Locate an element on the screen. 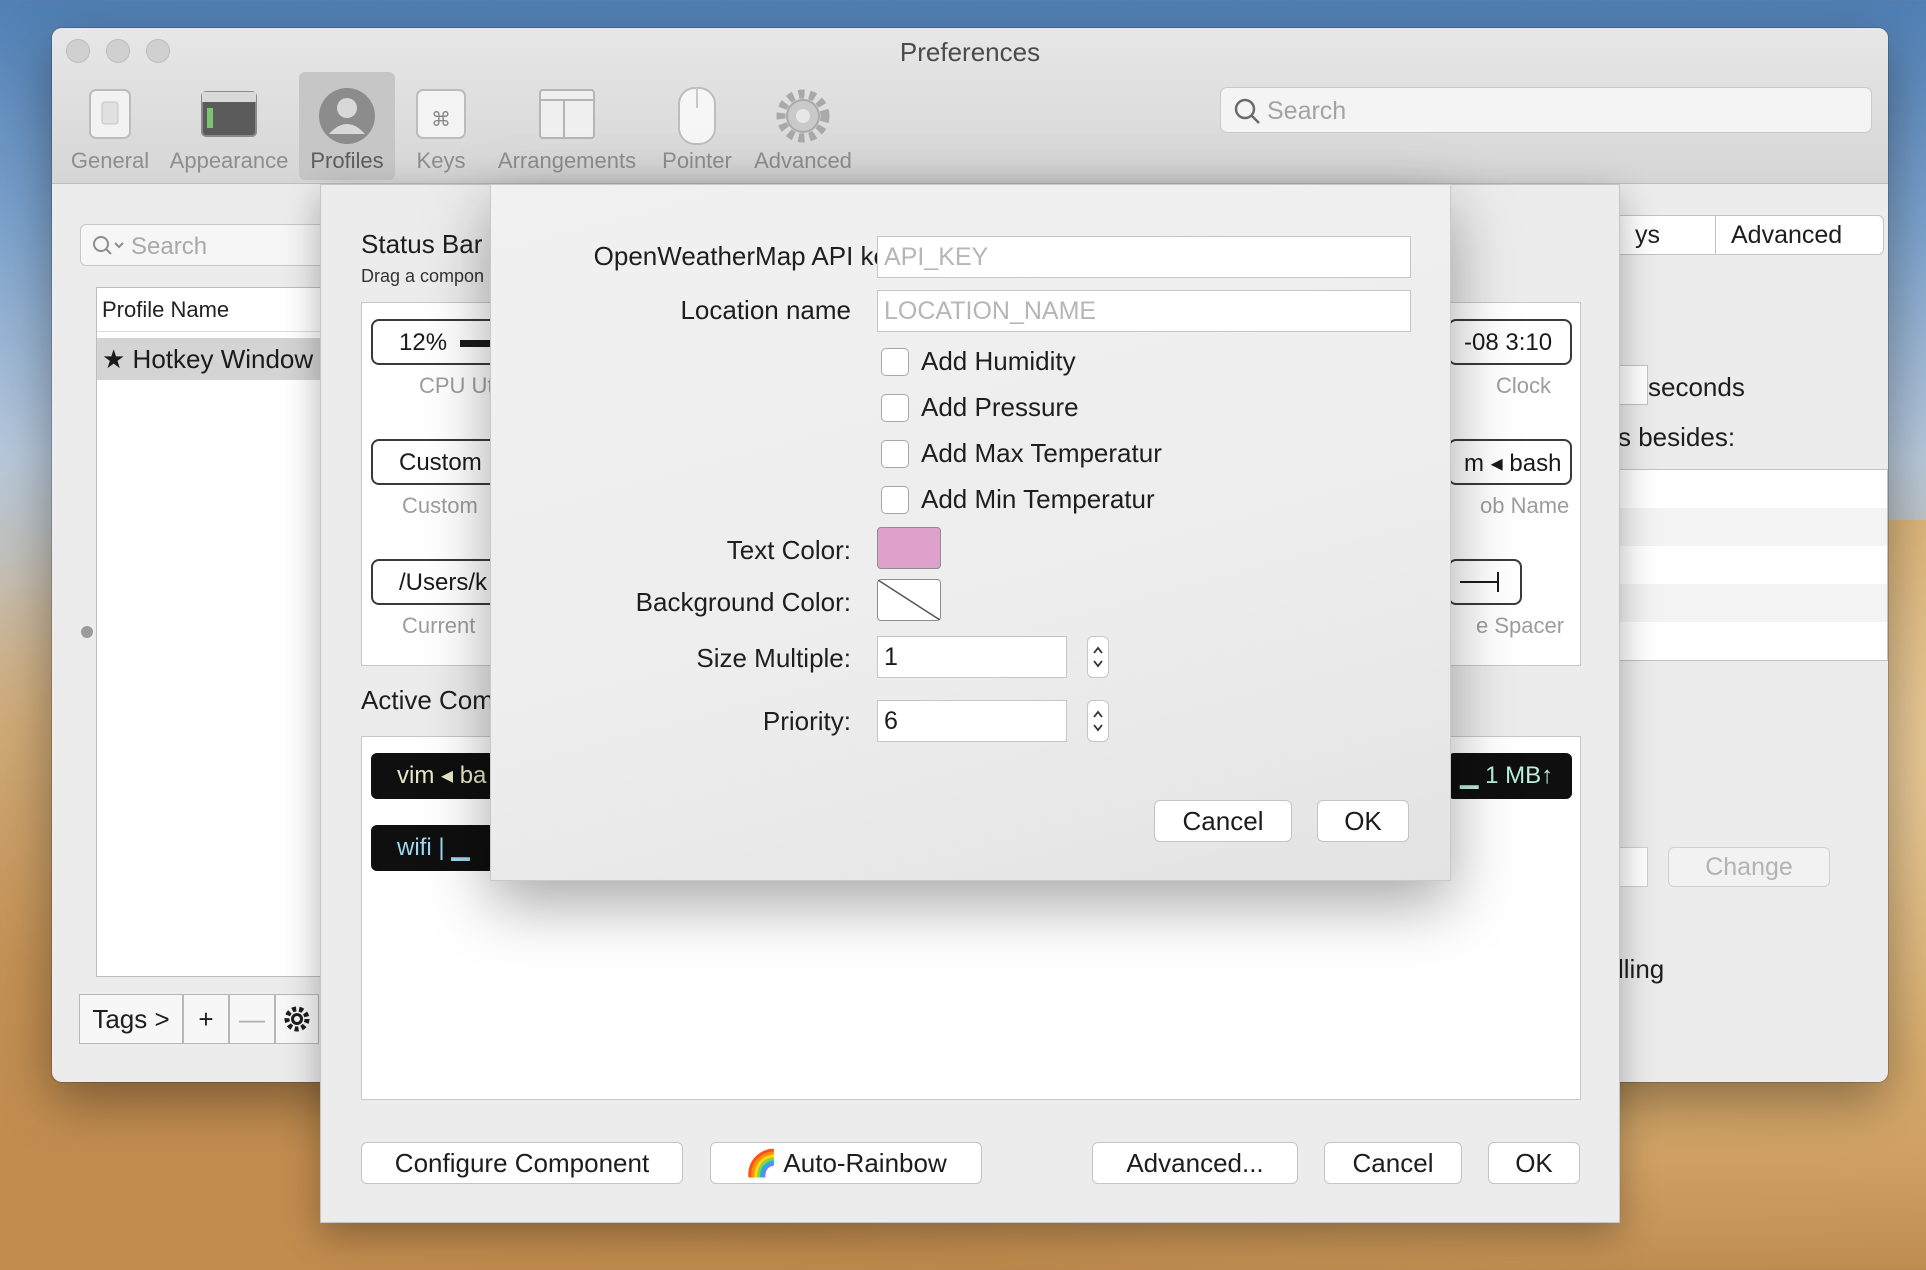 The width and height of the screenshot is (1926, 1270). location-label: Location name is located at coordinates (765, 310).